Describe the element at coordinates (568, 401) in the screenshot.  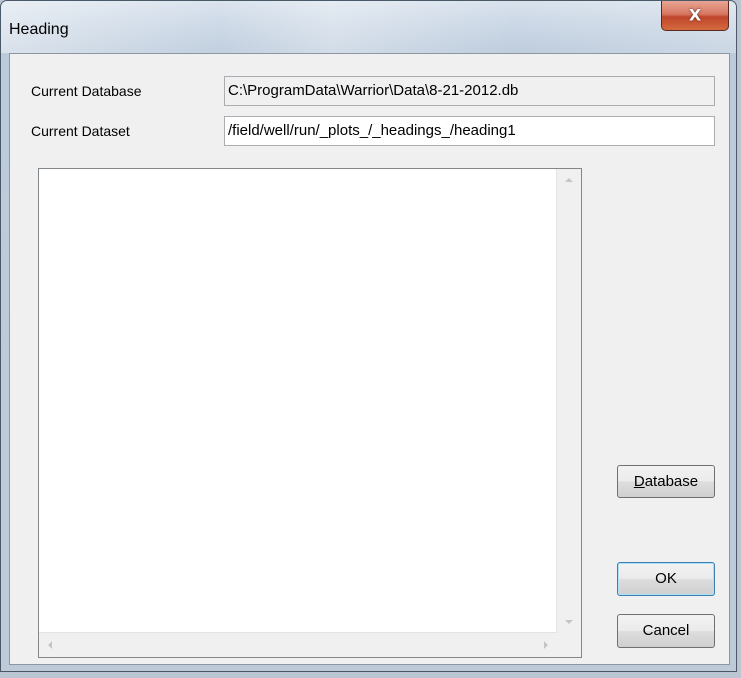
I see `vertical-scrollbar` at that location.